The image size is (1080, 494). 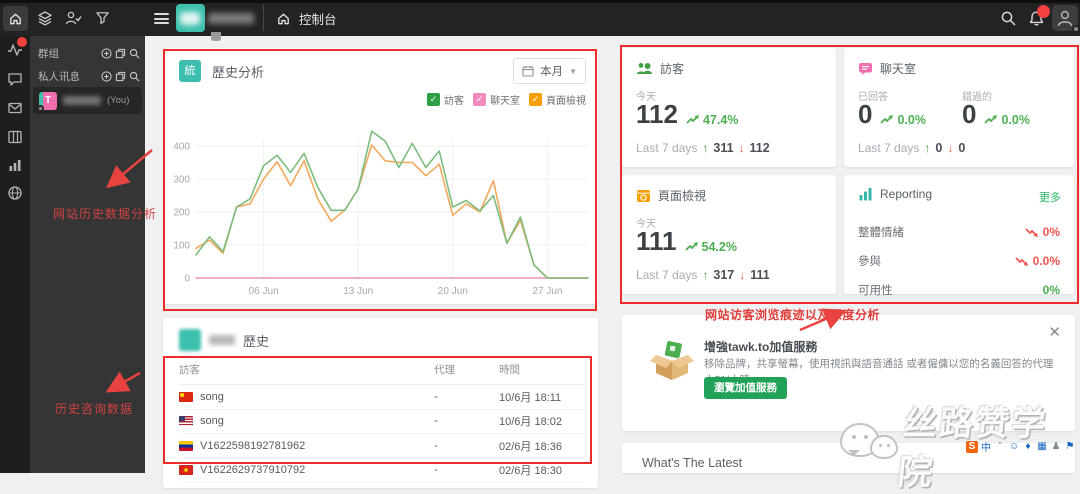 I want to click on visitors-icon, so click(x=644, y=68).